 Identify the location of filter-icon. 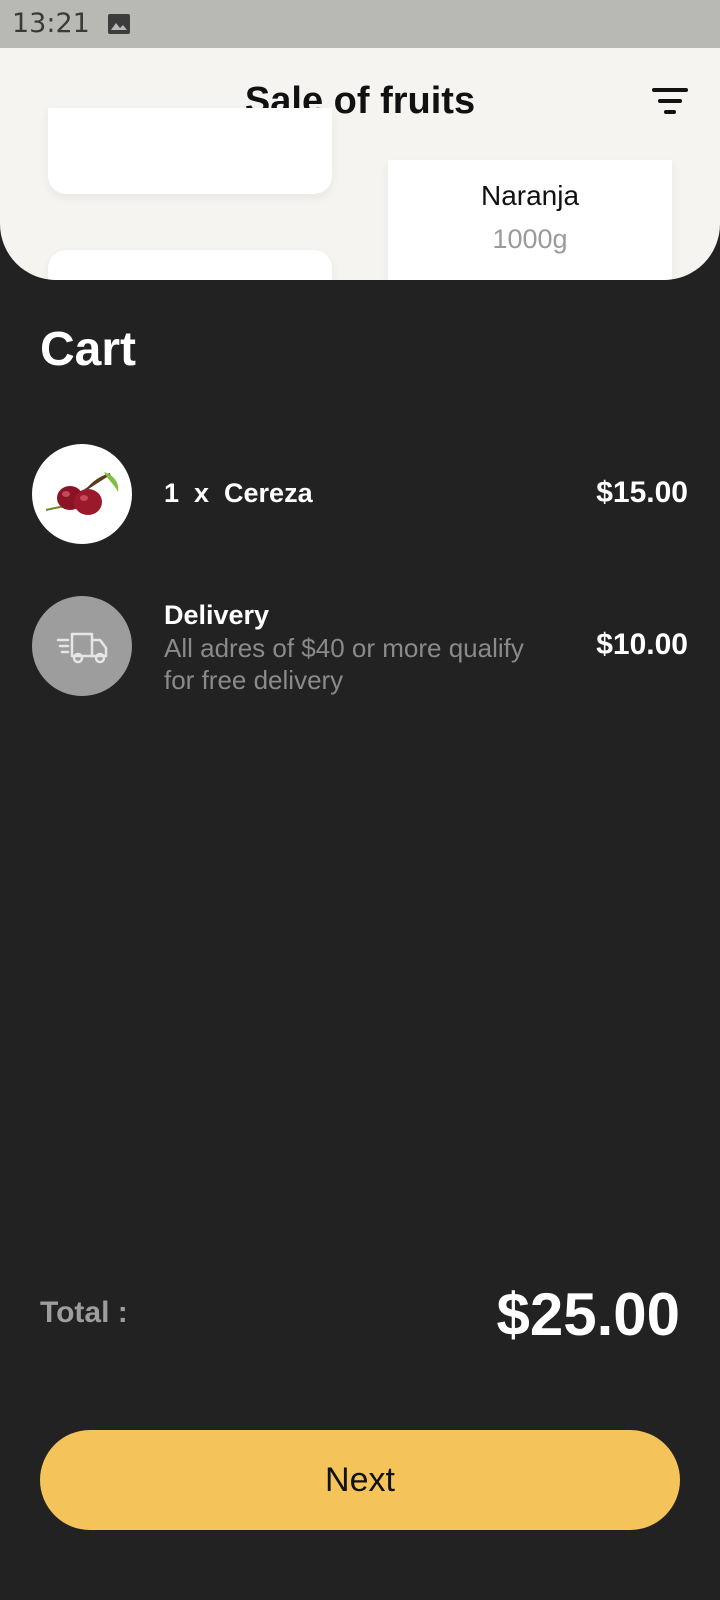
(672, 104).